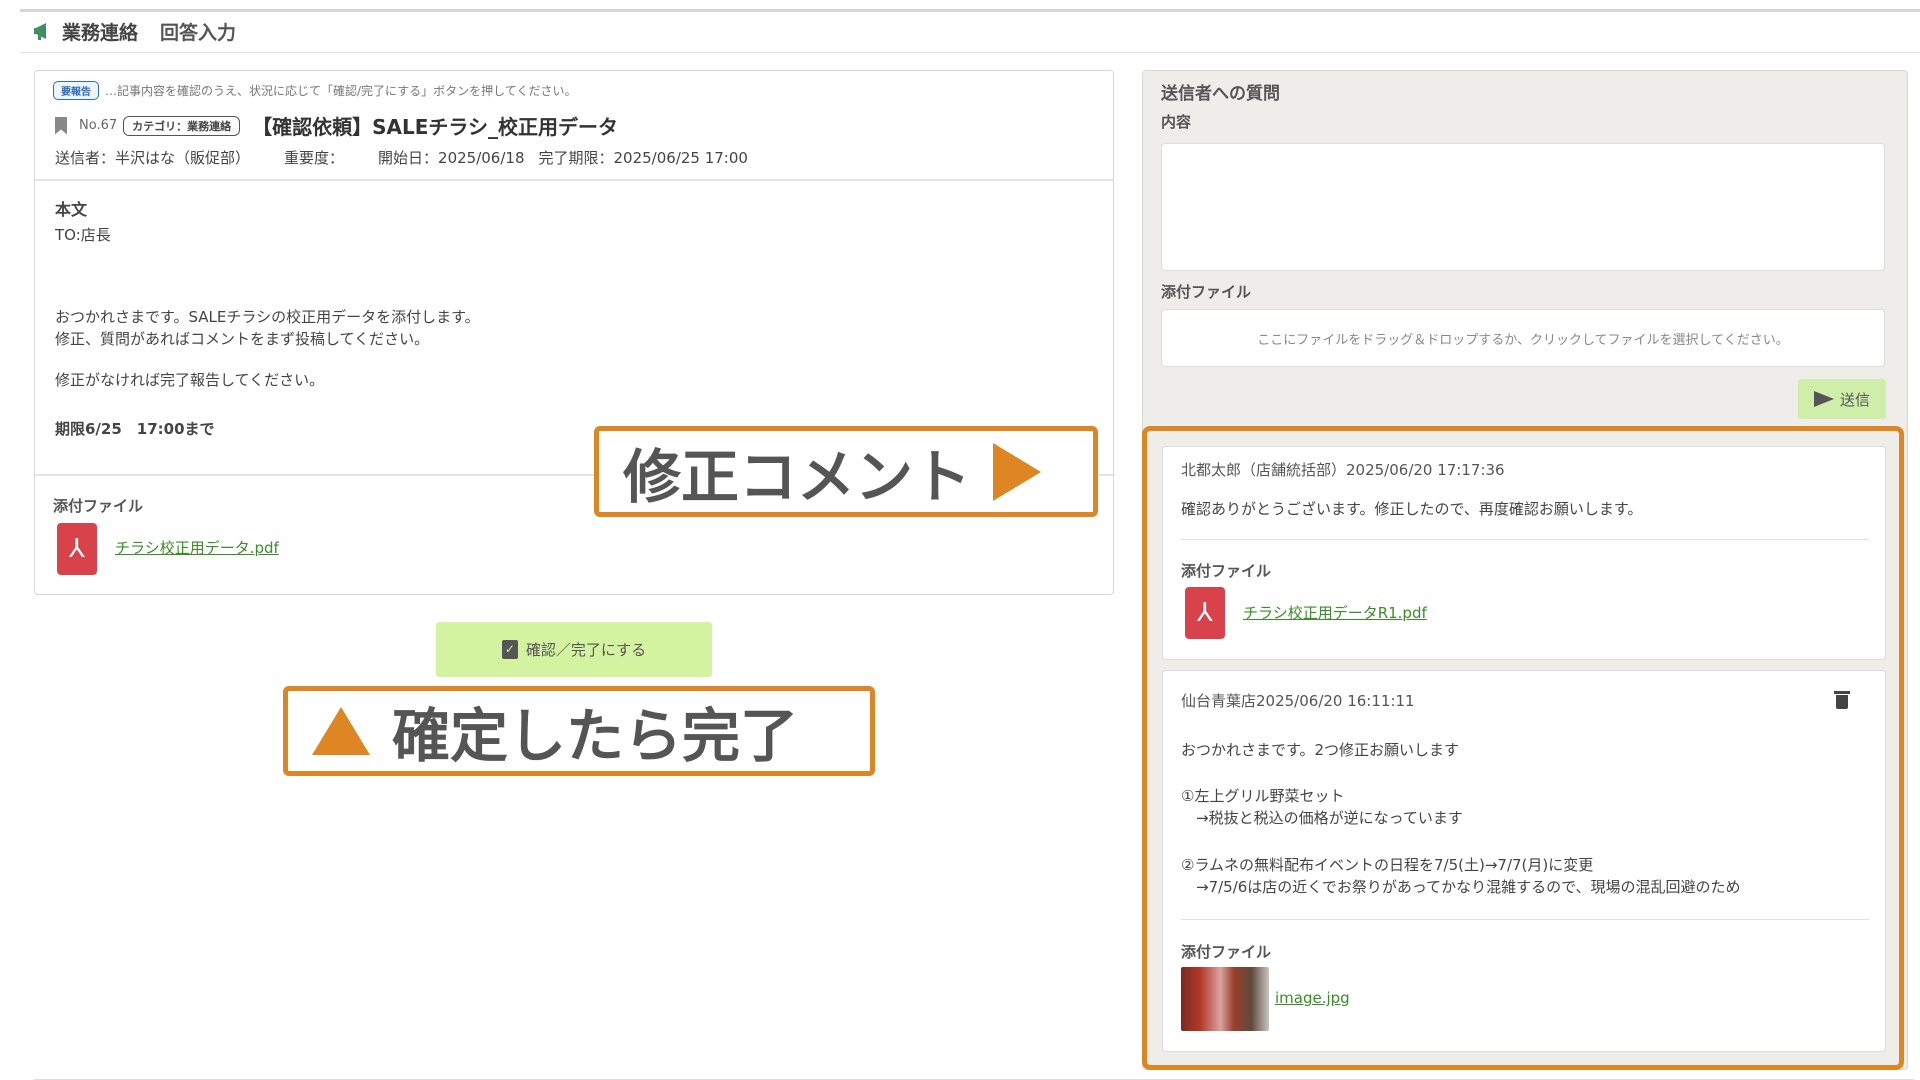  I want to click on notice-hint: …記事内容を確認のうえ、状況に応じて「確認/完了にする」ボタンを押してください。, so click(341, 91).